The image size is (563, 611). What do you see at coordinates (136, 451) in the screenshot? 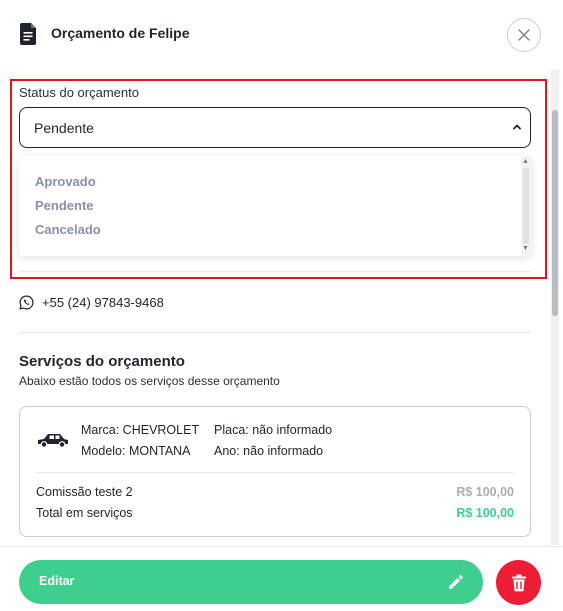
I see `vehicle-model: Modelo: MONTANA` at bounding box center [136, 451].